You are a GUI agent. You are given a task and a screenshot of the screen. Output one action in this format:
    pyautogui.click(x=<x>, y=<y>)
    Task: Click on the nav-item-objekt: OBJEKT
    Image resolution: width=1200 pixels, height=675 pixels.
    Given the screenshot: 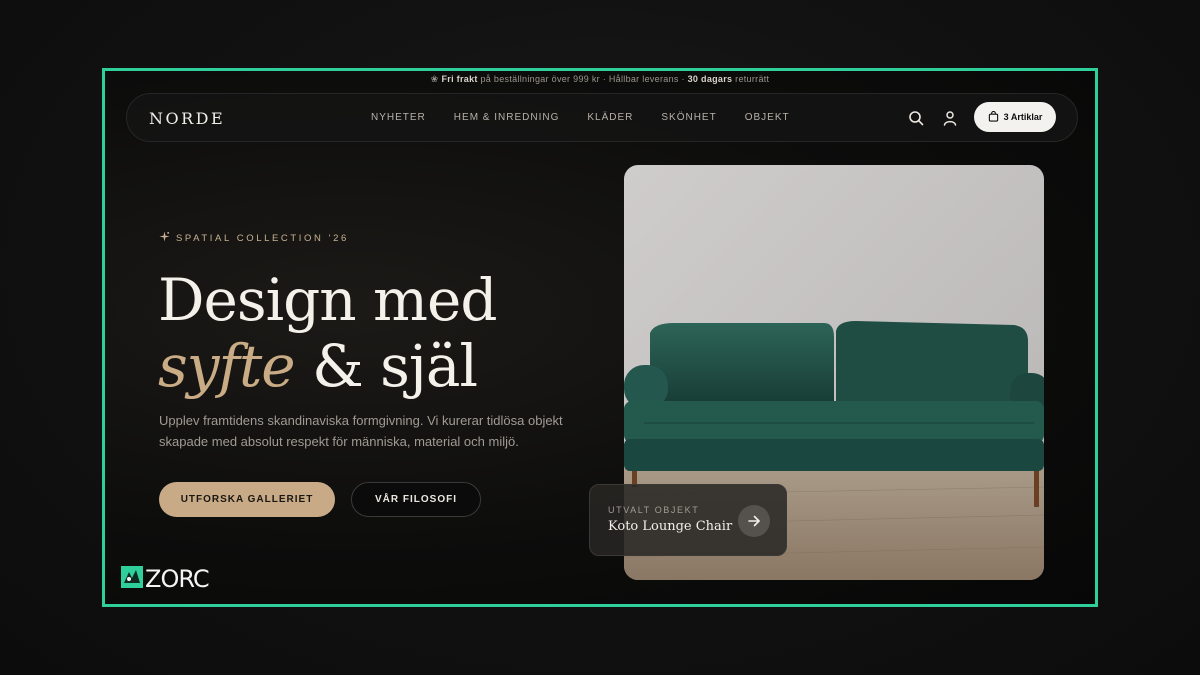 What is the action you would take?
    pyautogui.click(x=767, y=117)
    